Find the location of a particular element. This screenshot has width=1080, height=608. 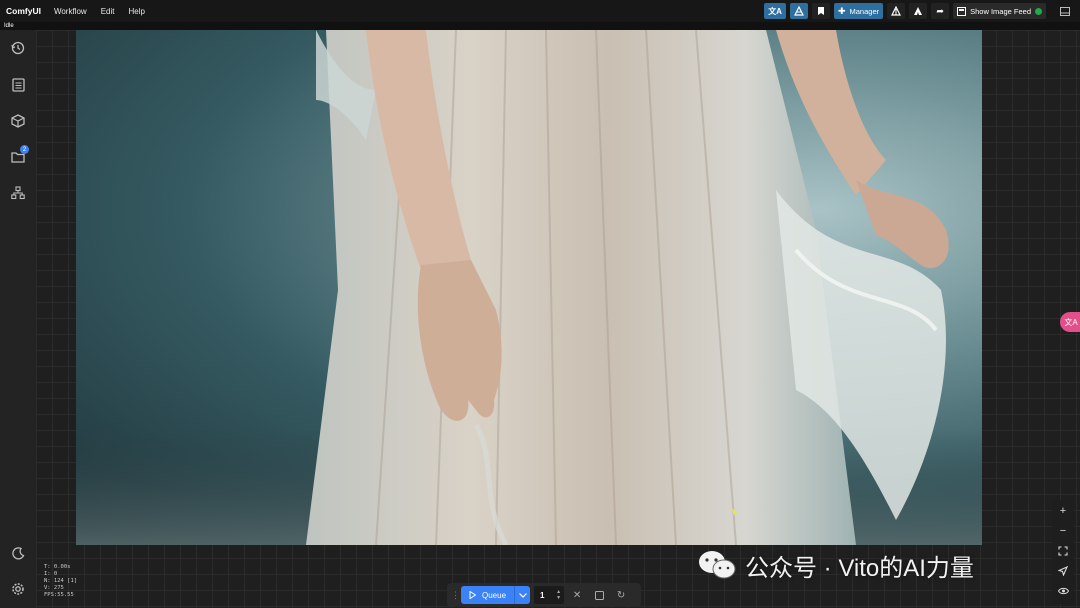

toggle-visibility-button is located at coordinates (1063, 591).